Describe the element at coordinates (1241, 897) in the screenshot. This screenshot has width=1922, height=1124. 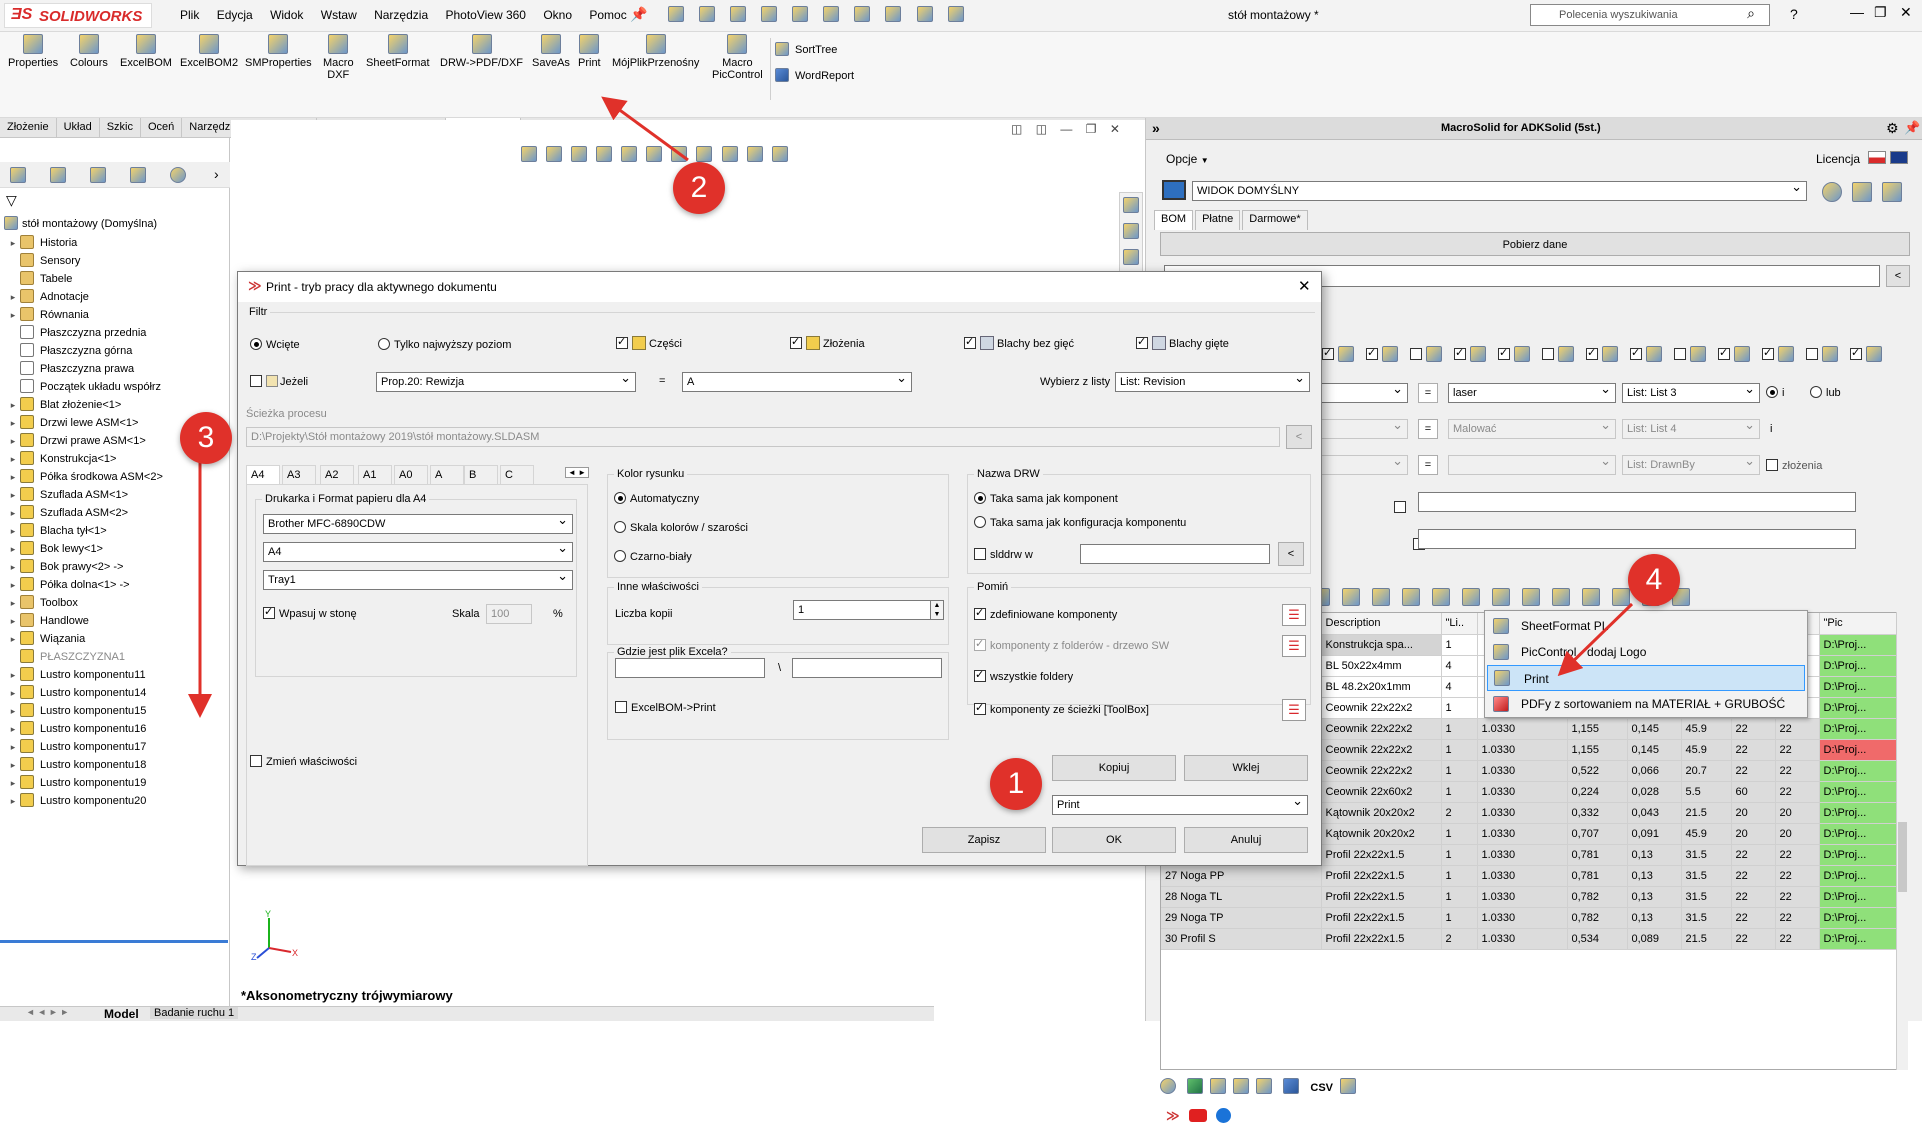
I see `table-cell: 28 Noga TL` at that location.